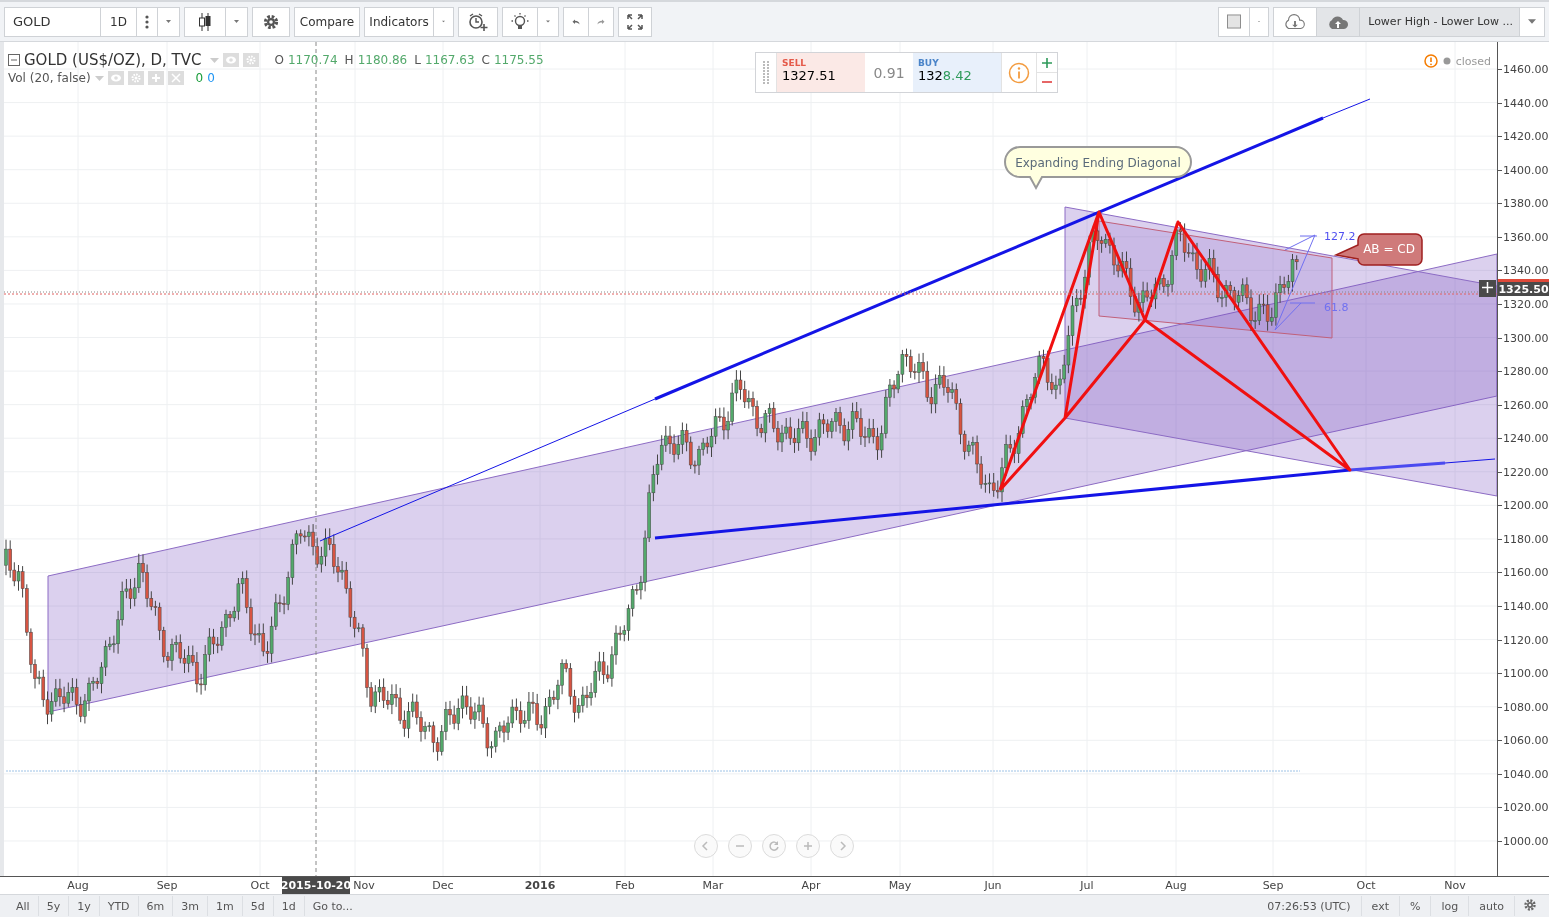  Describe the element at coordinates (1526, 640) in the screenshot. I see `price-label: 1120.00` at that location.